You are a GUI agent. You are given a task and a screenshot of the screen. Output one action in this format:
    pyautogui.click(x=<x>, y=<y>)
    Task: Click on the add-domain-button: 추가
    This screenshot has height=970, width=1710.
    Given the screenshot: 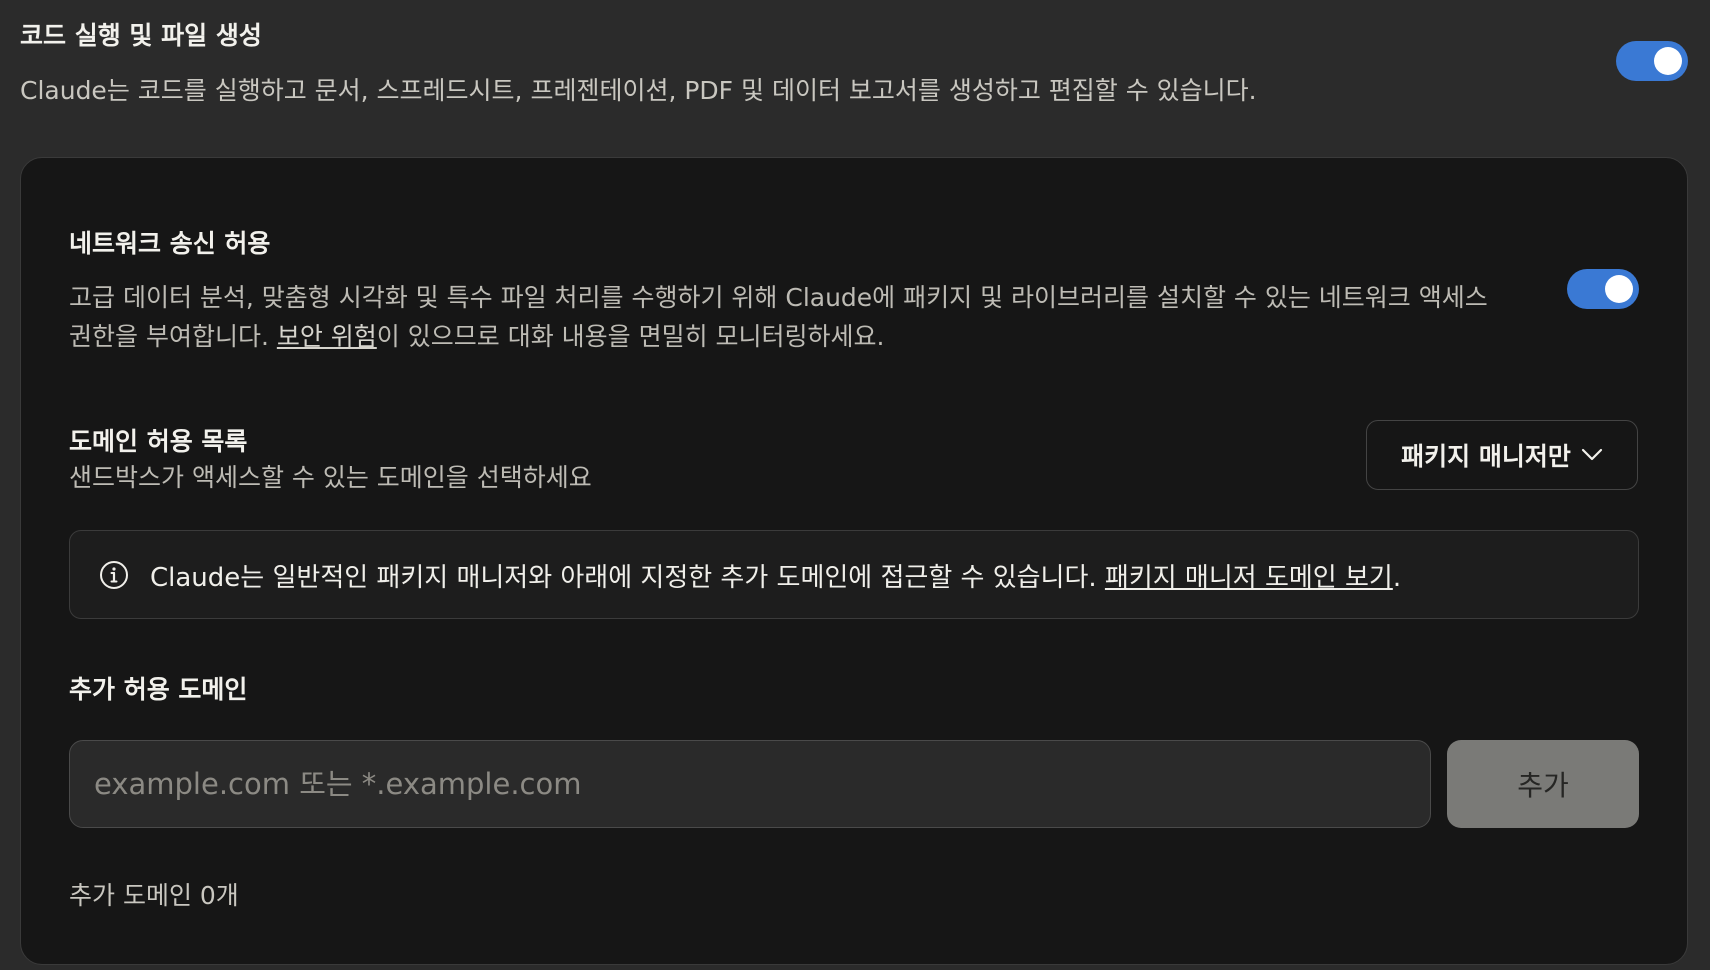 What is the action you would take?
    pyautogui.click(x=1543, y=784)
    